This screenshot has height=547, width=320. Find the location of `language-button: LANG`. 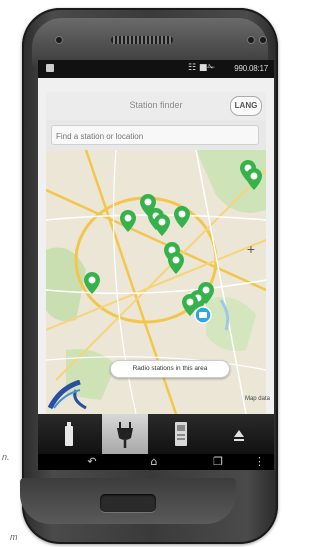

language-button: LANG is located at coordinates (246, 106).